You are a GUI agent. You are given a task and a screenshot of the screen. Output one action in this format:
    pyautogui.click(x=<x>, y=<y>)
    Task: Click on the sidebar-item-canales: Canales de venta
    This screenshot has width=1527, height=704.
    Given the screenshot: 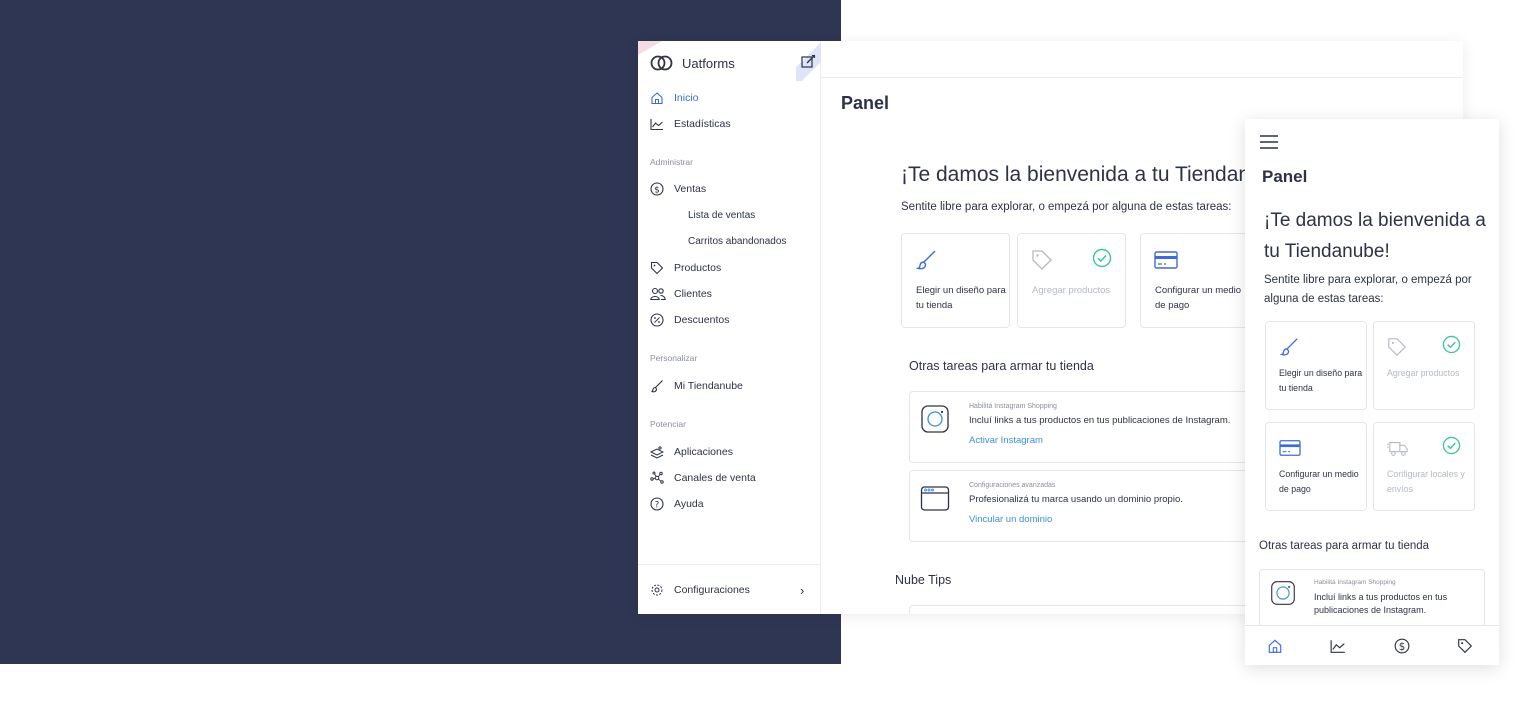 What is the action you would take?
    pyautogui.click(x=703, y=478)
    